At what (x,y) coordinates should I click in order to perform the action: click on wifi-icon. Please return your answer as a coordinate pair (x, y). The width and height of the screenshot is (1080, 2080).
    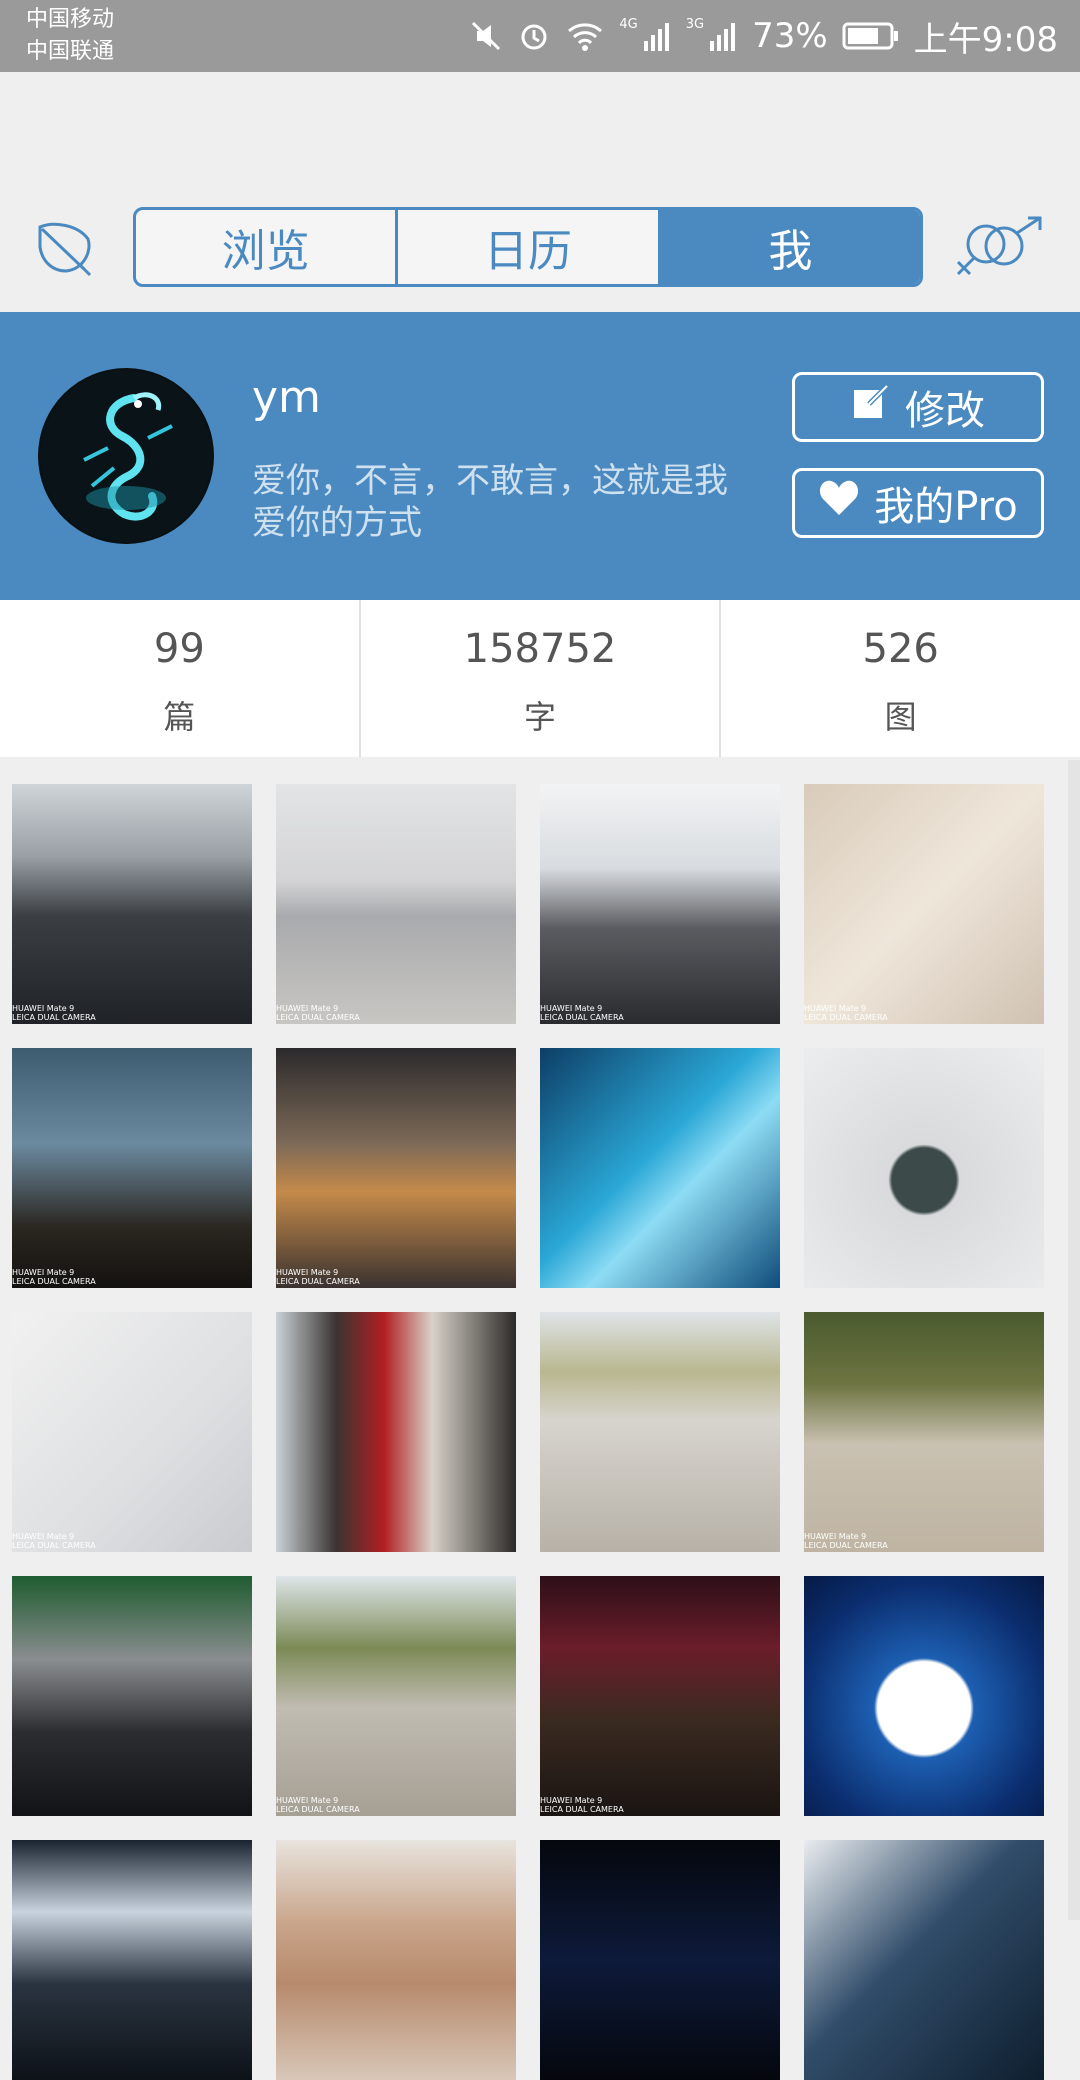
    Looking at the image, I should click on (585, 36).